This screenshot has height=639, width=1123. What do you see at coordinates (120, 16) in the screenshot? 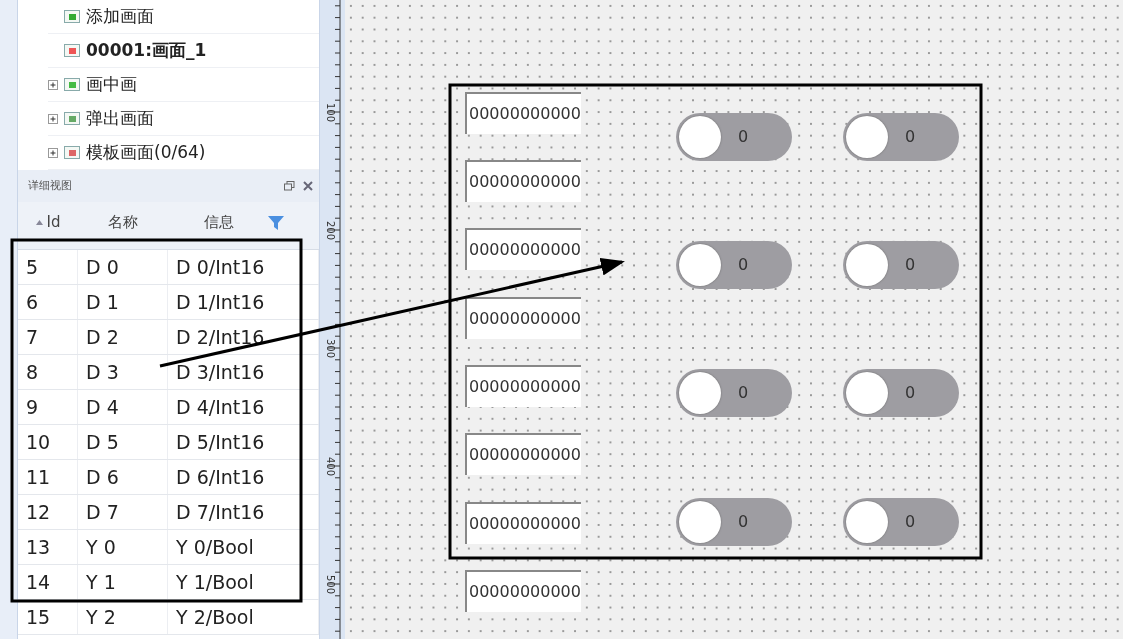
I see `tree-item: 添加画面` at bounding box center [120, 16].